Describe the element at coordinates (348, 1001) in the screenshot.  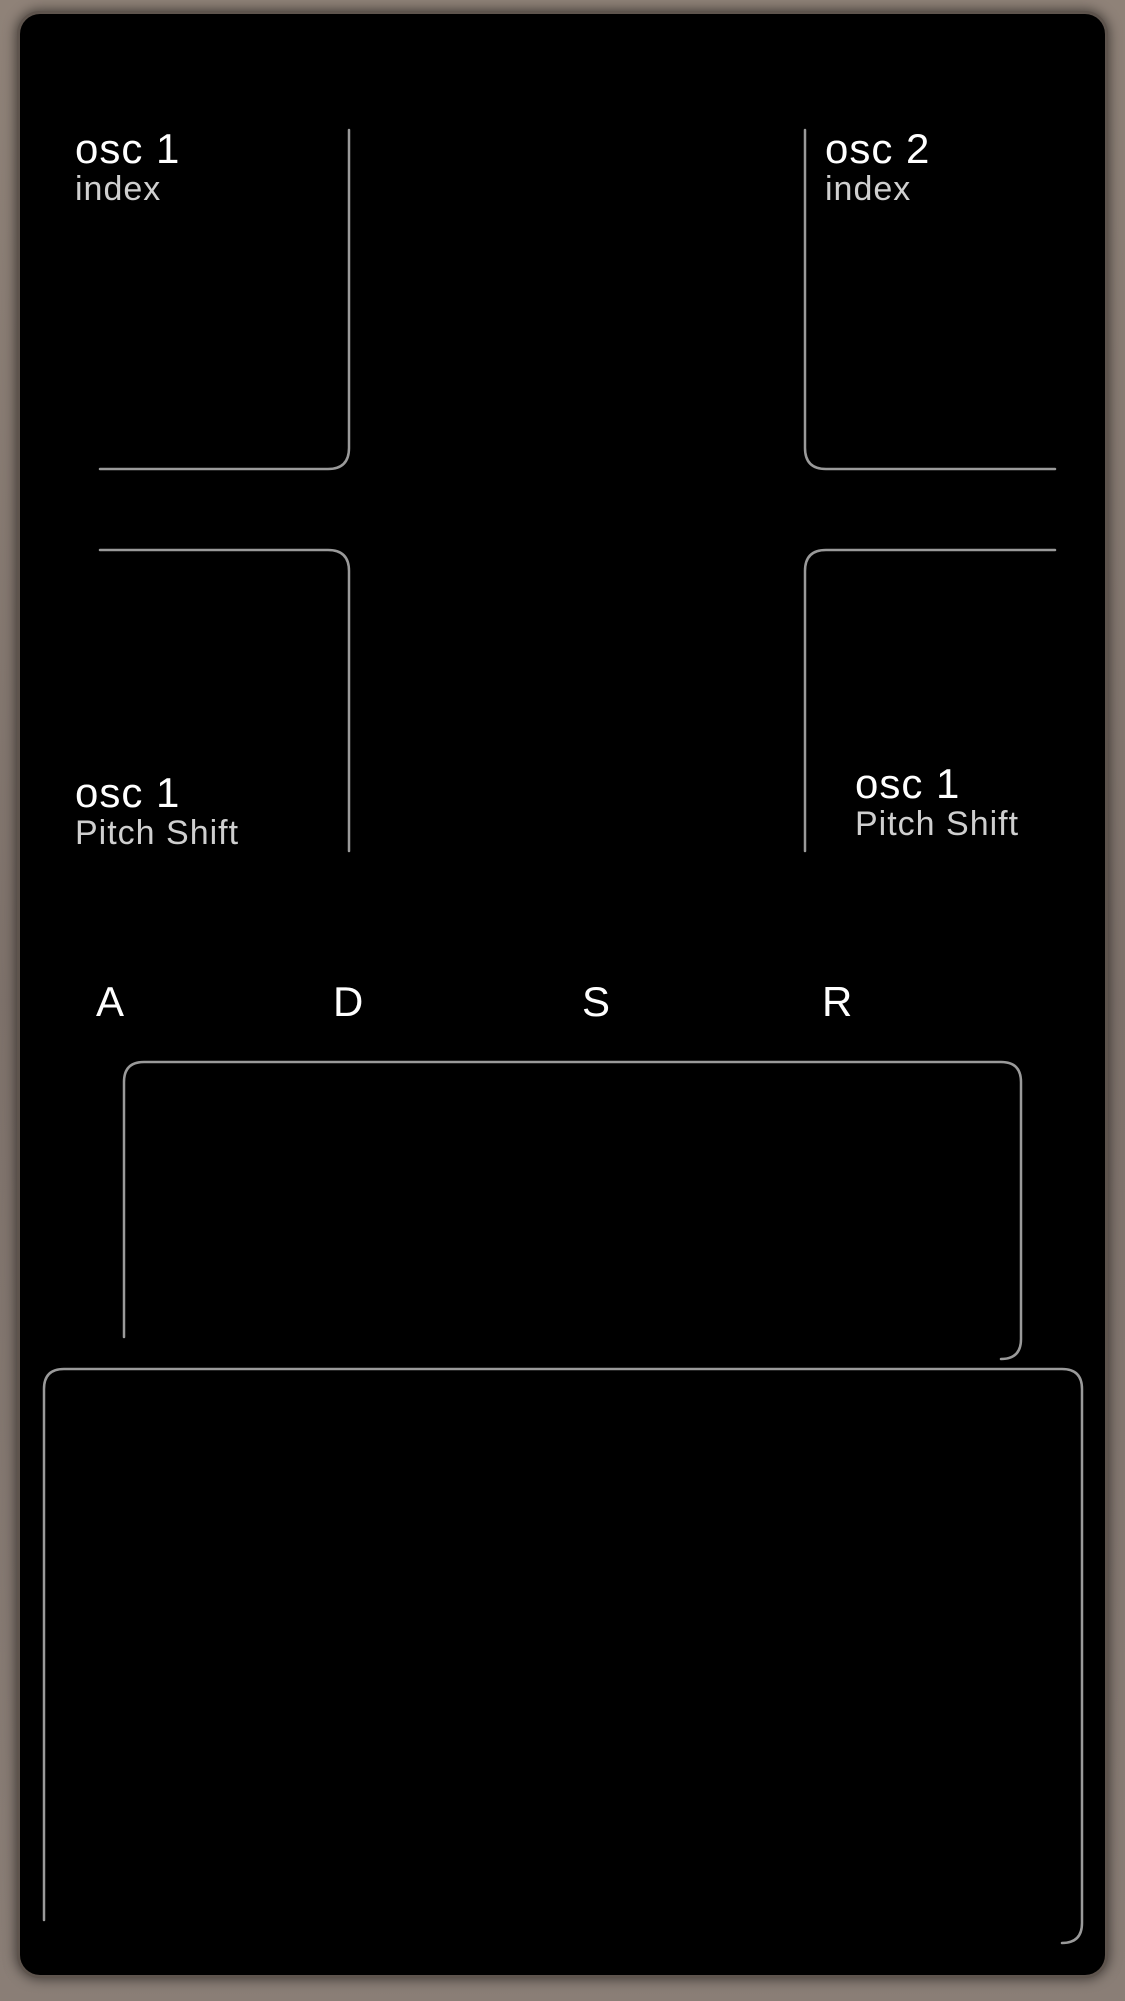
I see `adsr-decay-label: D` at that location.